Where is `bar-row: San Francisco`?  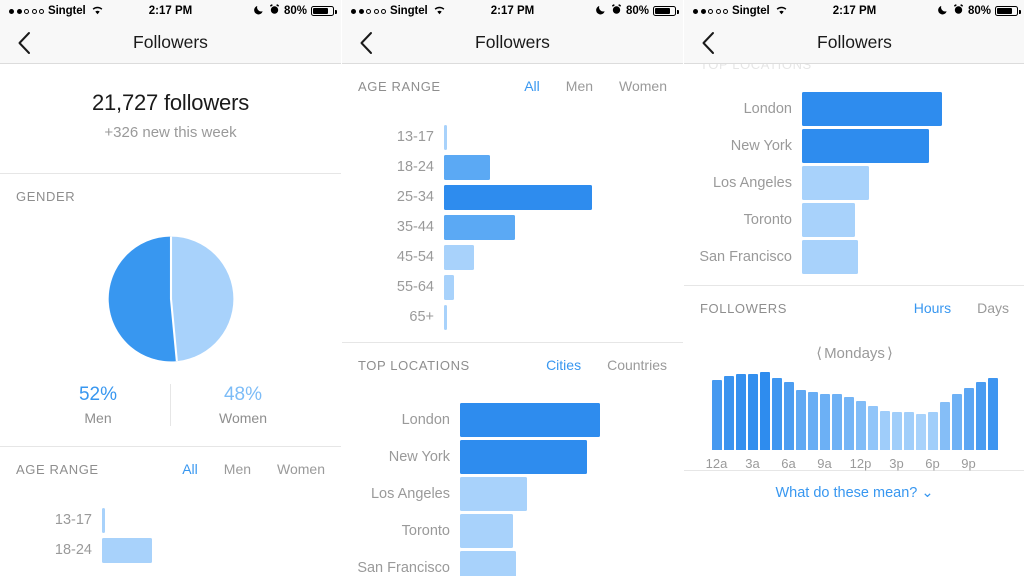
bar-row: San Francisco is located at coordinates (512, 562).